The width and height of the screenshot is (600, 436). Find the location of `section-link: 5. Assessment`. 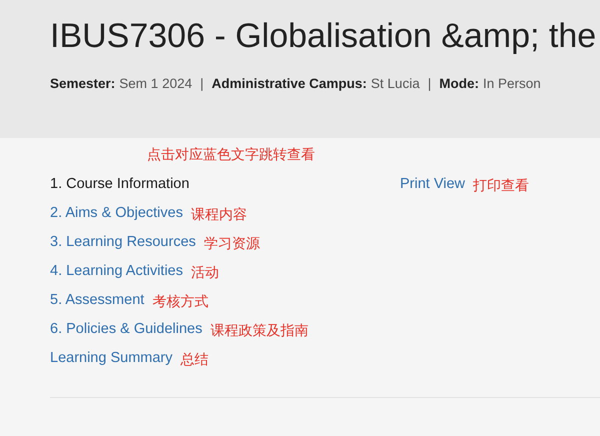

section-link: 5. Assessment is located at coordinates (97, 300).